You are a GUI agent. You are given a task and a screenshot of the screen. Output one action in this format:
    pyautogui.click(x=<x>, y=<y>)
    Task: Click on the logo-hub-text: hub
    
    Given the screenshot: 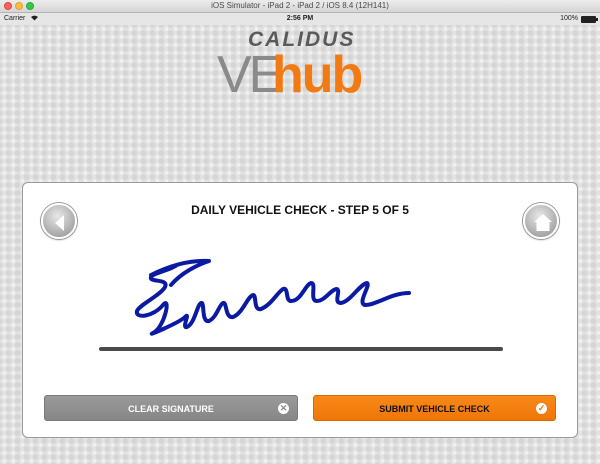 What is the action you would take?
    pyautogui.click(x=317, y=75)
    